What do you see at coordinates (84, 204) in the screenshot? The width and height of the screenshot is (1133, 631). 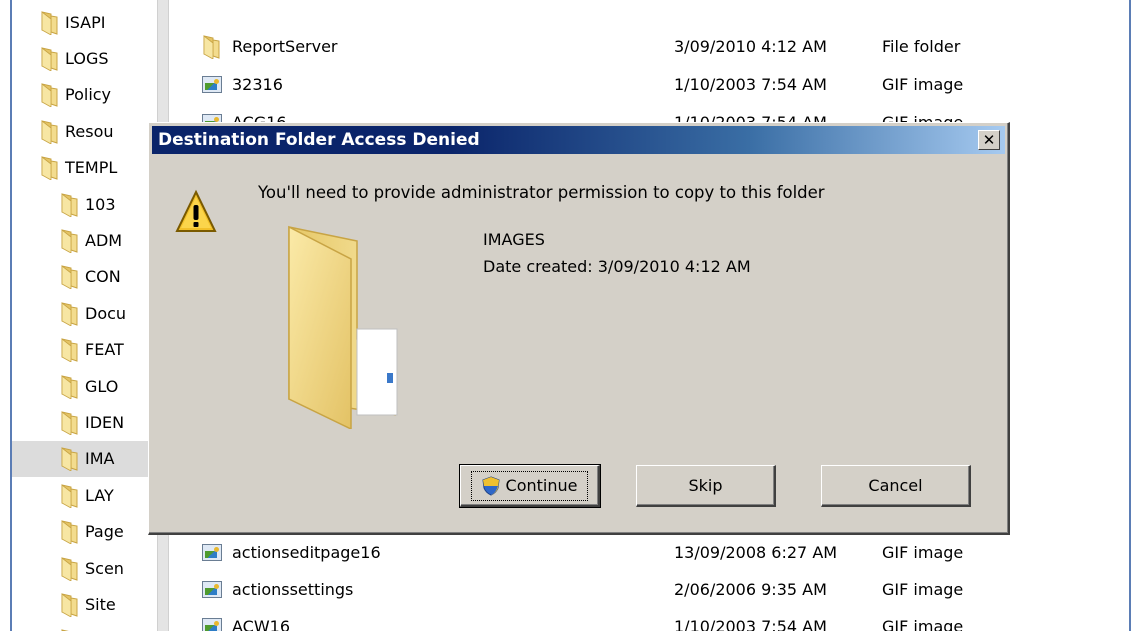 I see `nav-item: 103` at bounding box center [84, 204].